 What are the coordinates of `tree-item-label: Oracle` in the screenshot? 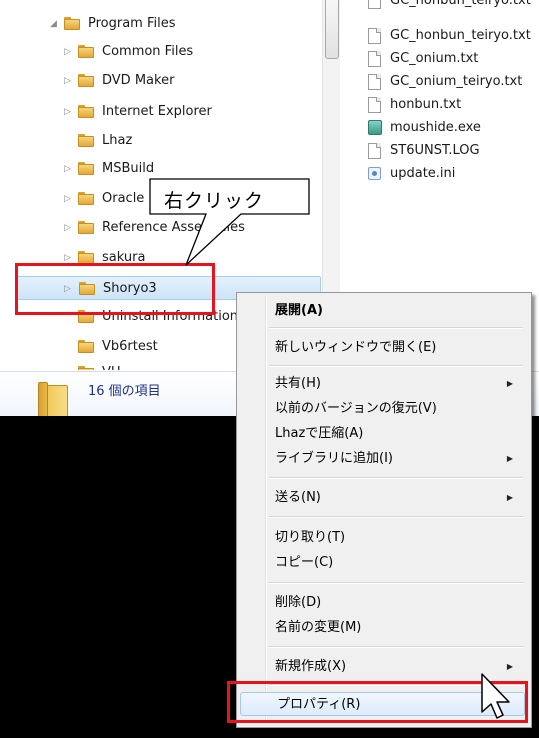 It's located at (123, 198).